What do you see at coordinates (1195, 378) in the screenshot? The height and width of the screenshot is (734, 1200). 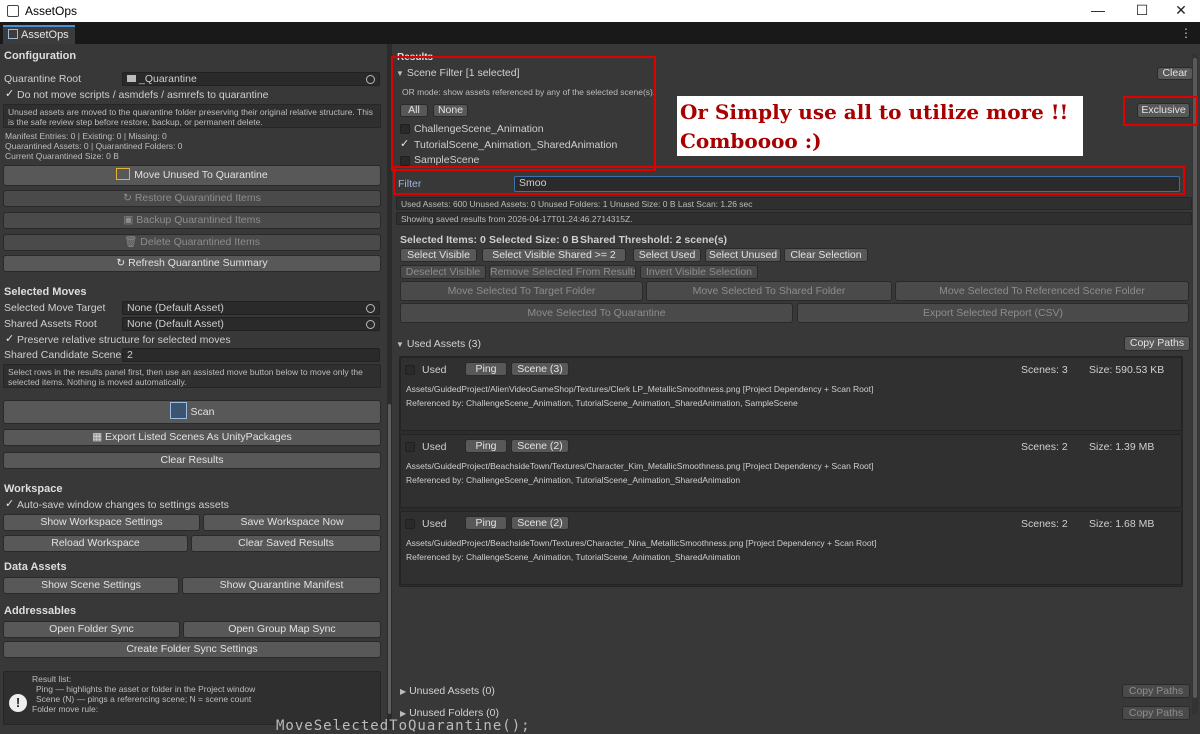 I see `right-scrollbar-thumb` at bounding box center [1195, 378].